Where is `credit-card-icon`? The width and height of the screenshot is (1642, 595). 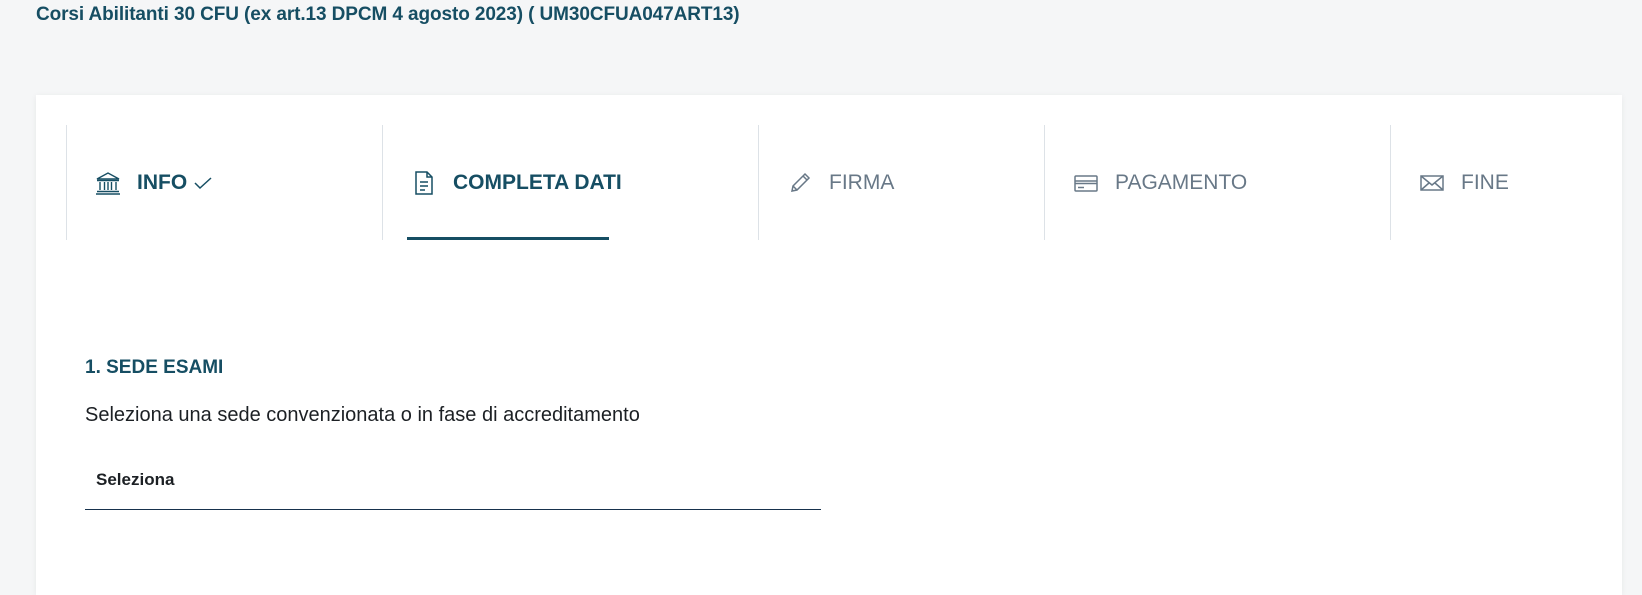 credit-card-icon is located at coordinates (1086, 183).